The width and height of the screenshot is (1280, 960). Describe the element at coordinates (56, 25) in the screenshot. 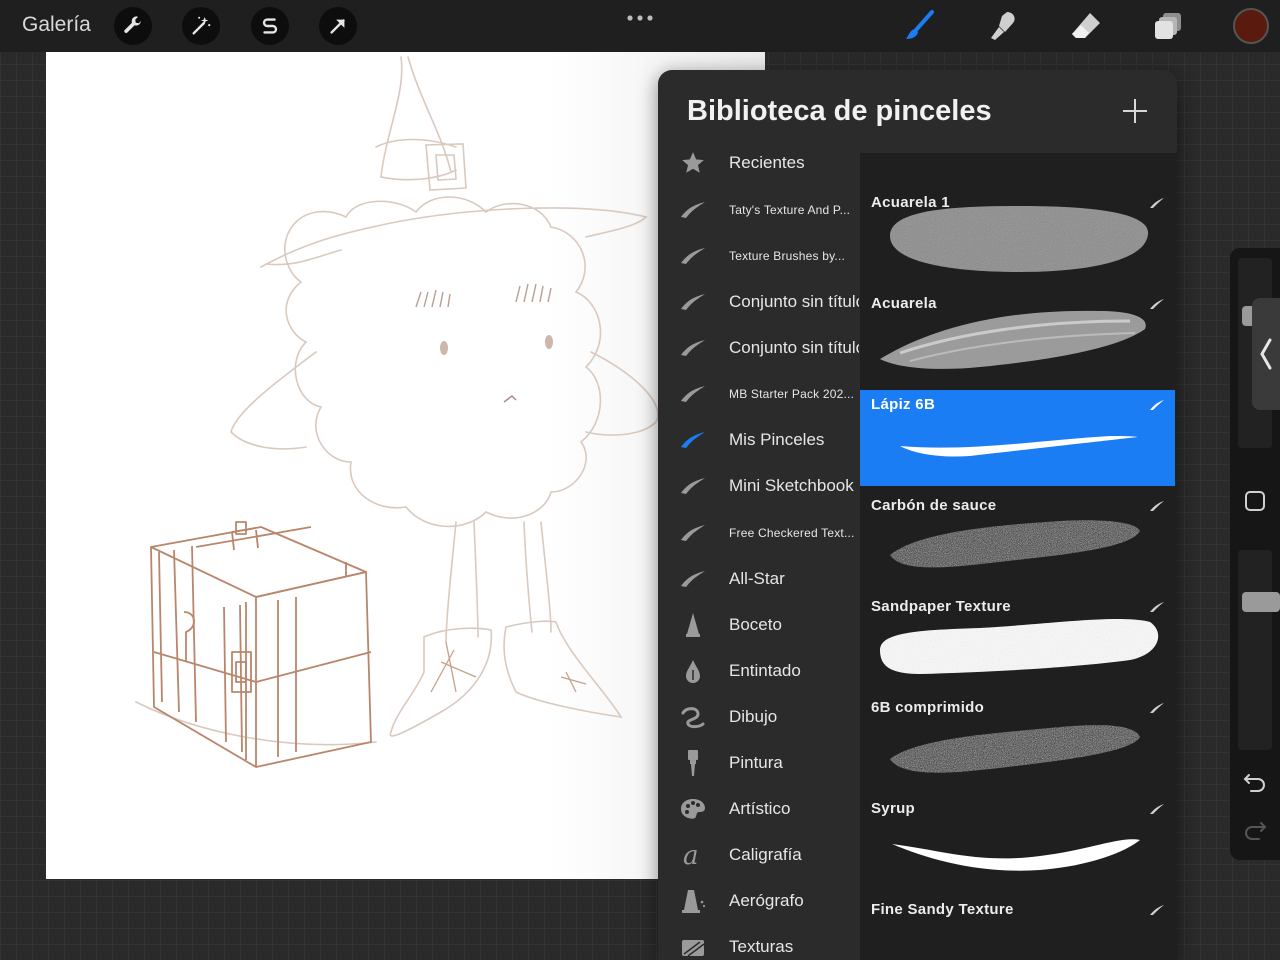

I see `gallery-button: Galería` at that location.